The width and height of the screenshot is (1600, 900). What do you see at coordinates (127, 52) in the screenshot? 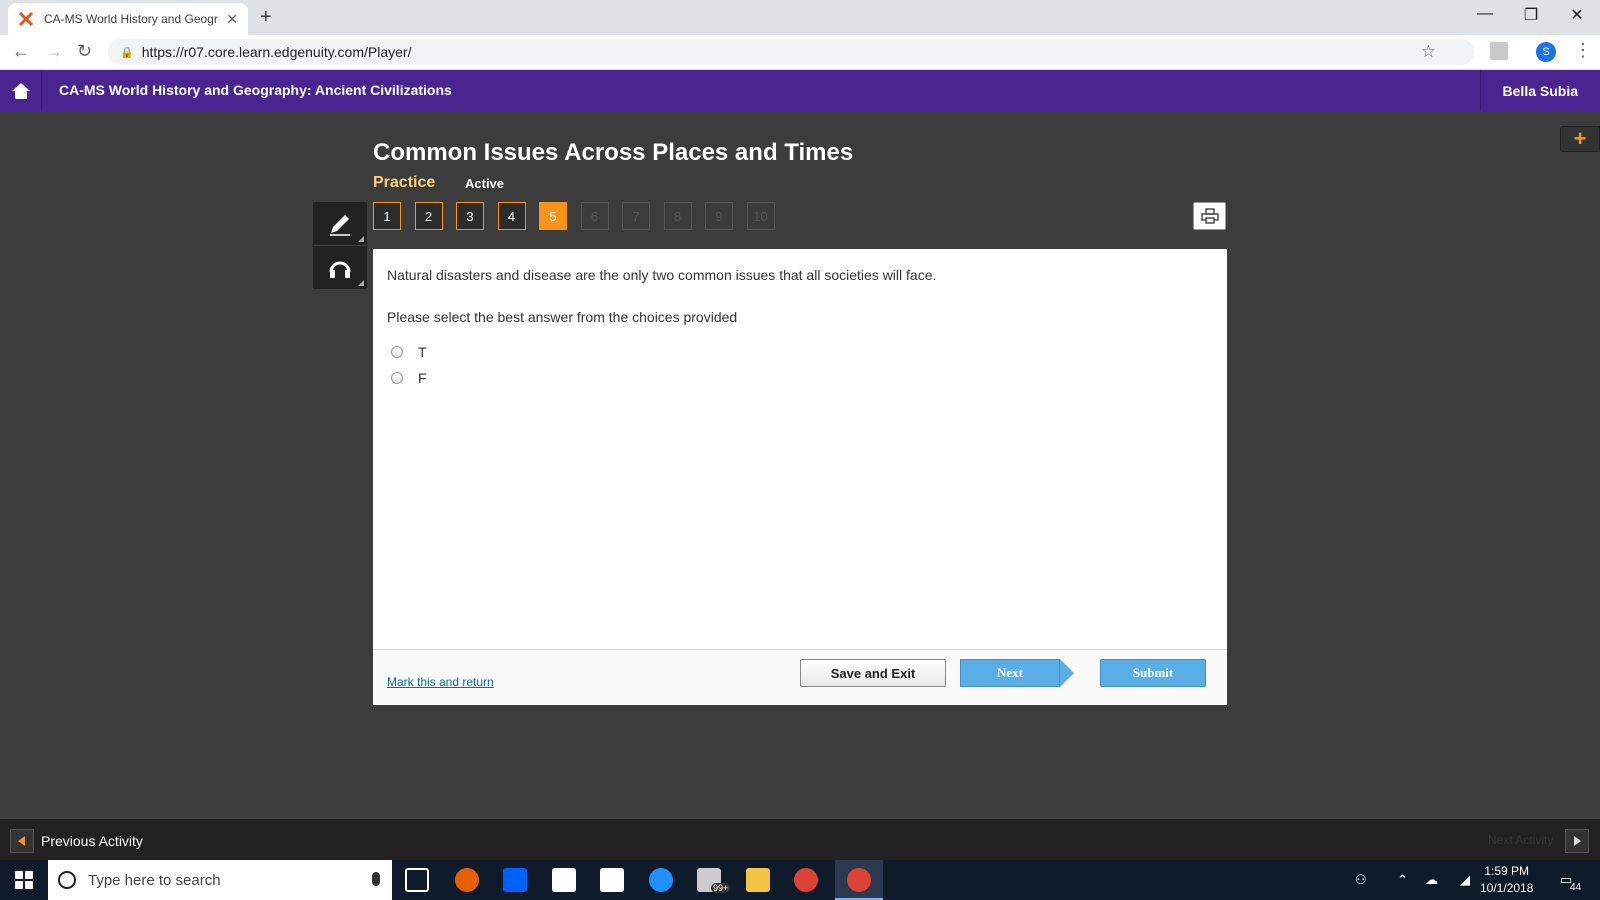
I see `lock-icon: 🔒` at bounding box center [127, 52].